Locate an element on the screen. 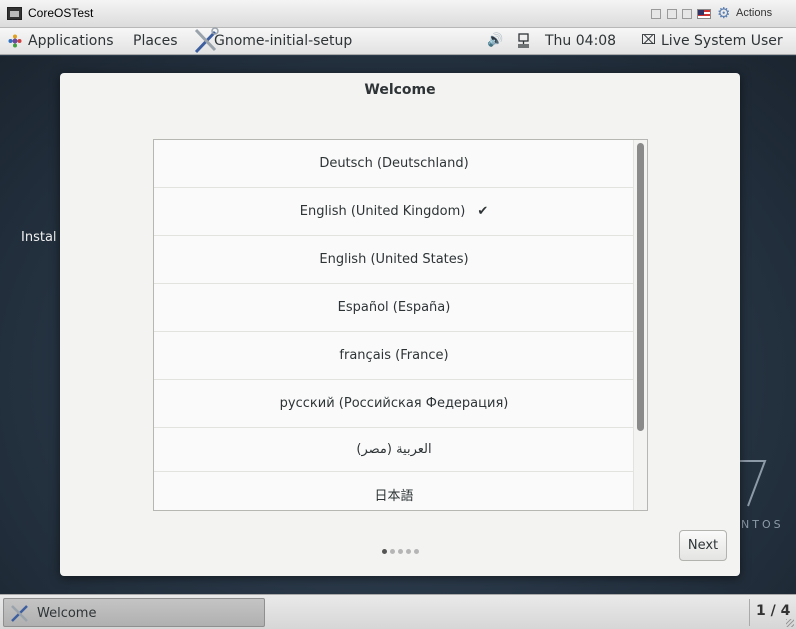 This screenshot has height=629, width=796. taskbar-window-label: Welcome is located at coordinates (67, 613).